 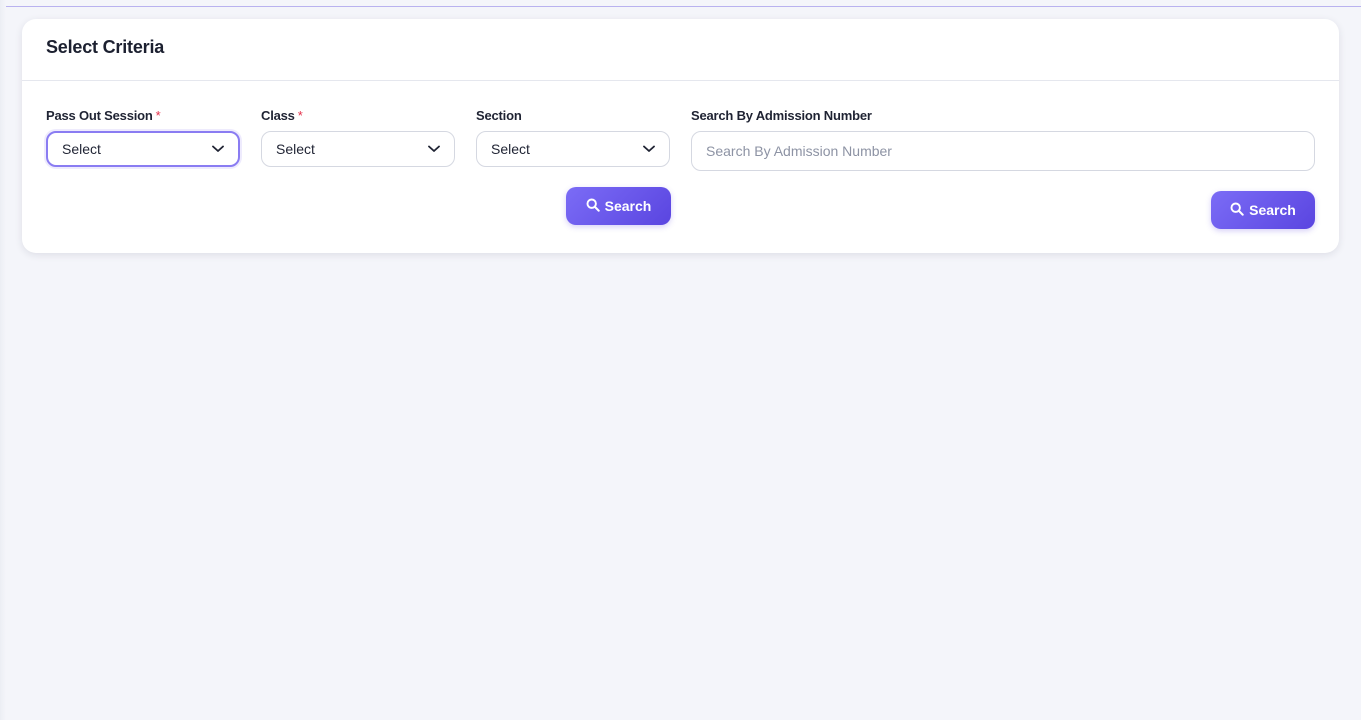 What do you see at coordinates (510, 149) in the screenshot?
I see `section-value: Select` at bounding box center [510, 149].